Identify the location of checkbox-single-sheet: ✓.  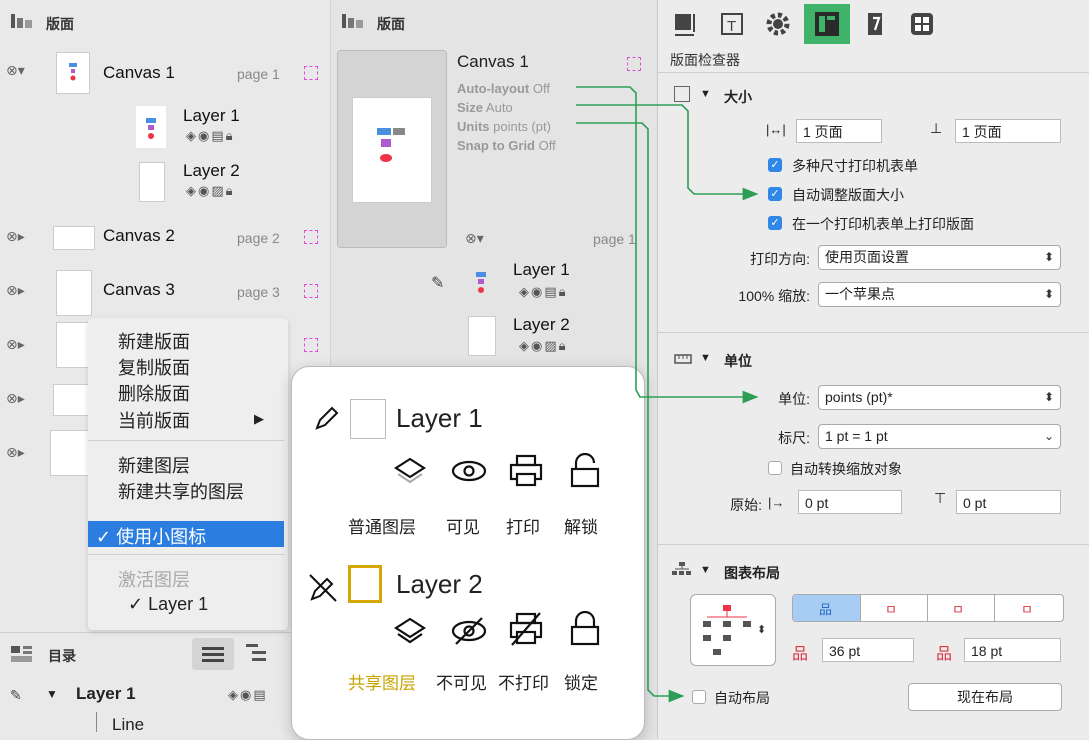
(775, 223).